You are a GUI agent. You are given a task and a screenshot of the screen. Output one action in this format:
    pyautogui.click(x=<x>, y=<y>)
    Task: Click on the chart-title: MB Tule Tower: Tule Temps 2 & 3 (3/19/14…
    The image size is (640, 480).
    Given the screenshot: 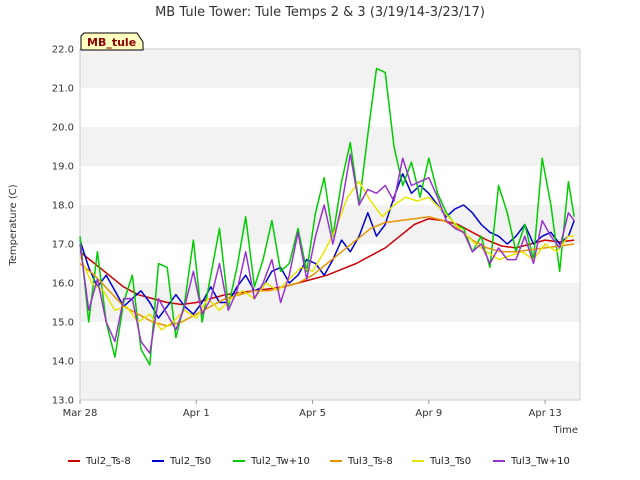 What is the action you would take?
    pyautogui.click(x=320, y=12)
    